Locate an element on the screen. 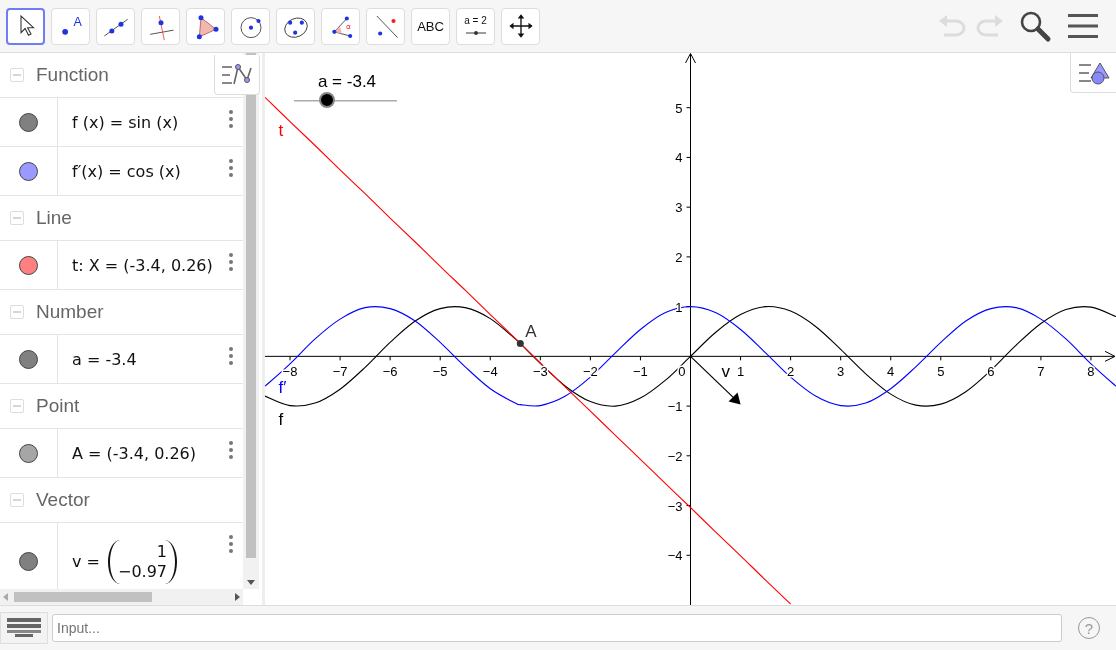  text-tool-button: ABC is located at coordinates (430, 26).